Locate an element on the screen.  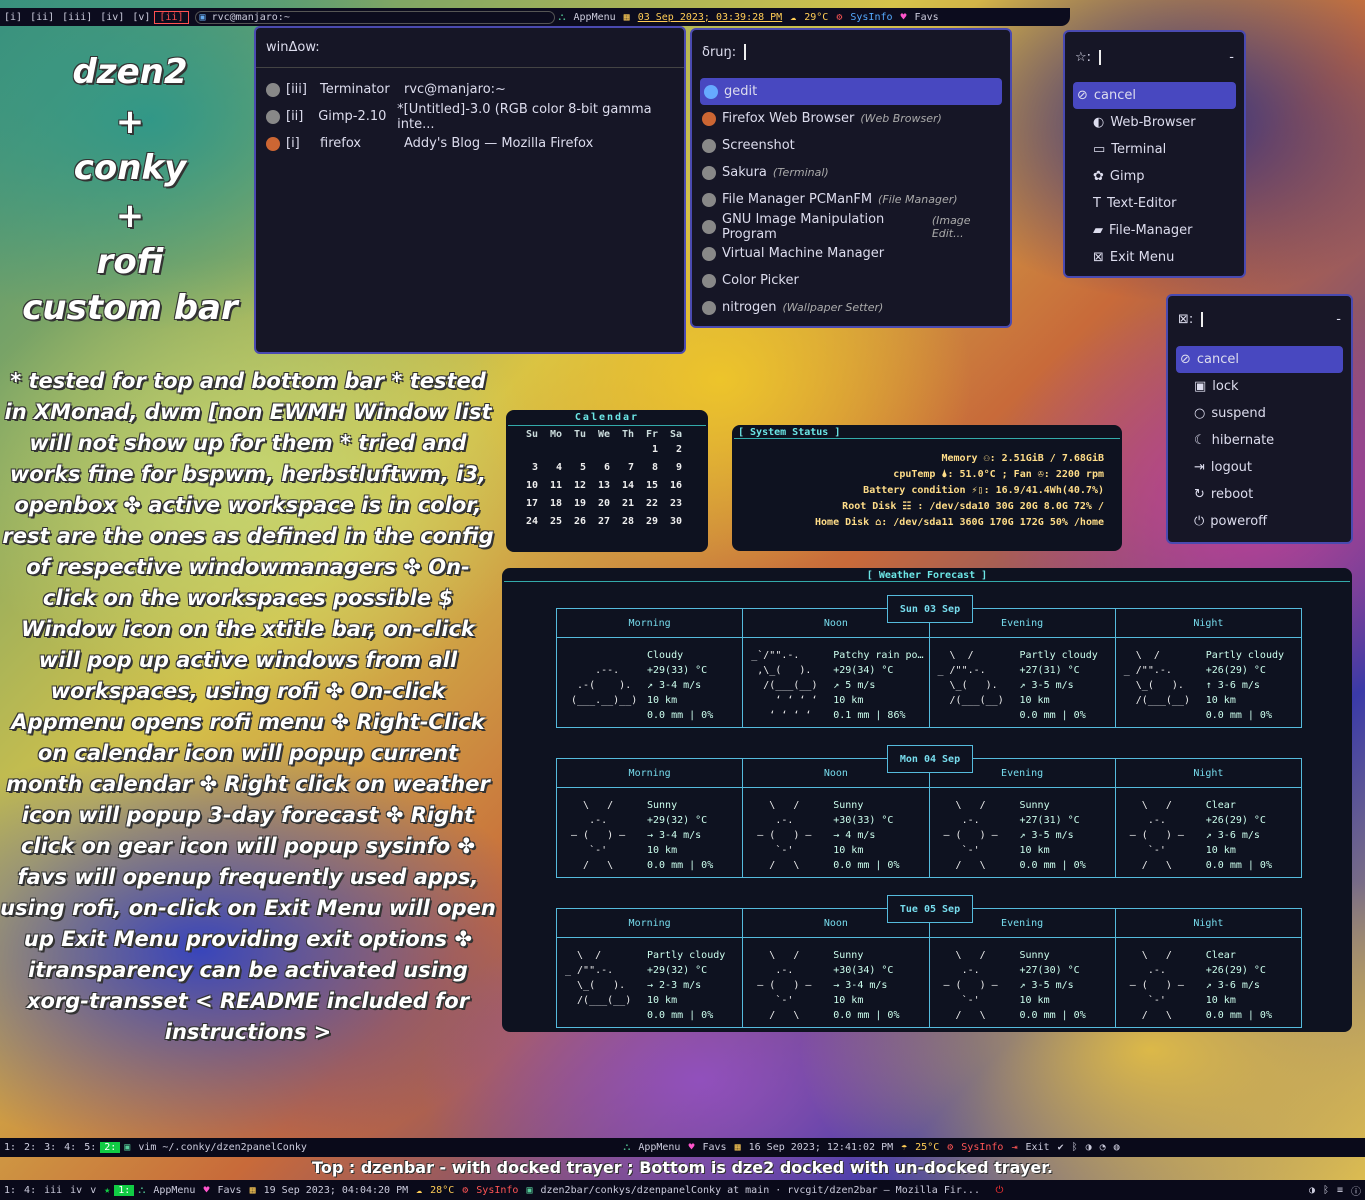
power-icon: ⏻ is located at coordinates (999, 1190).